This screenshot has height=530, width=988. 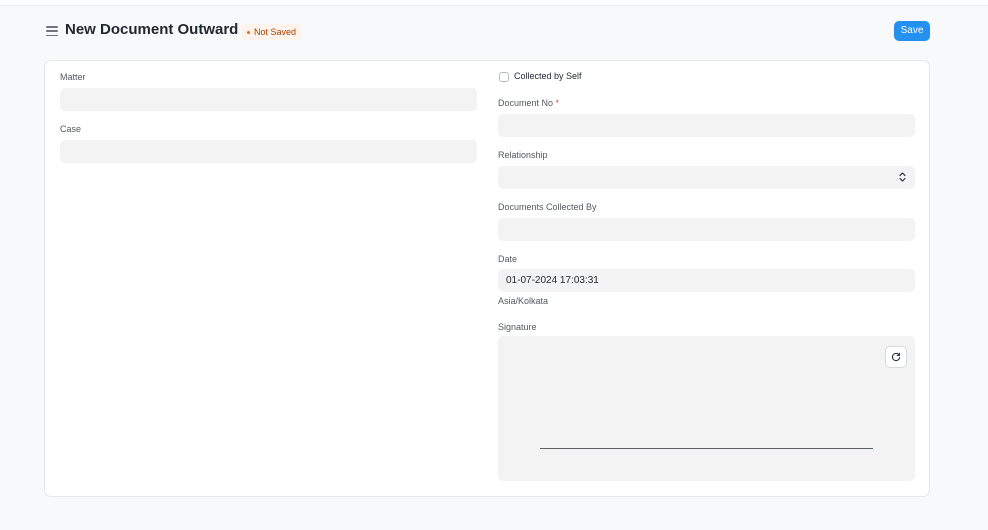 What do you see at coordinates (523, 301) in the screenshot?
I see `timezone-hint: Asia/Kolkata` at bounding box center [523, 301].